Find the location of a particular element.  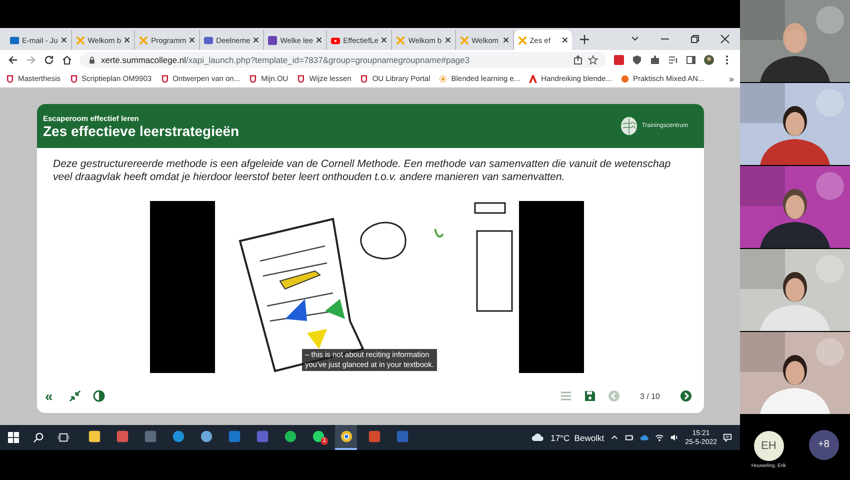

more-participants-button: +8 is located at coordinates (823, 445).